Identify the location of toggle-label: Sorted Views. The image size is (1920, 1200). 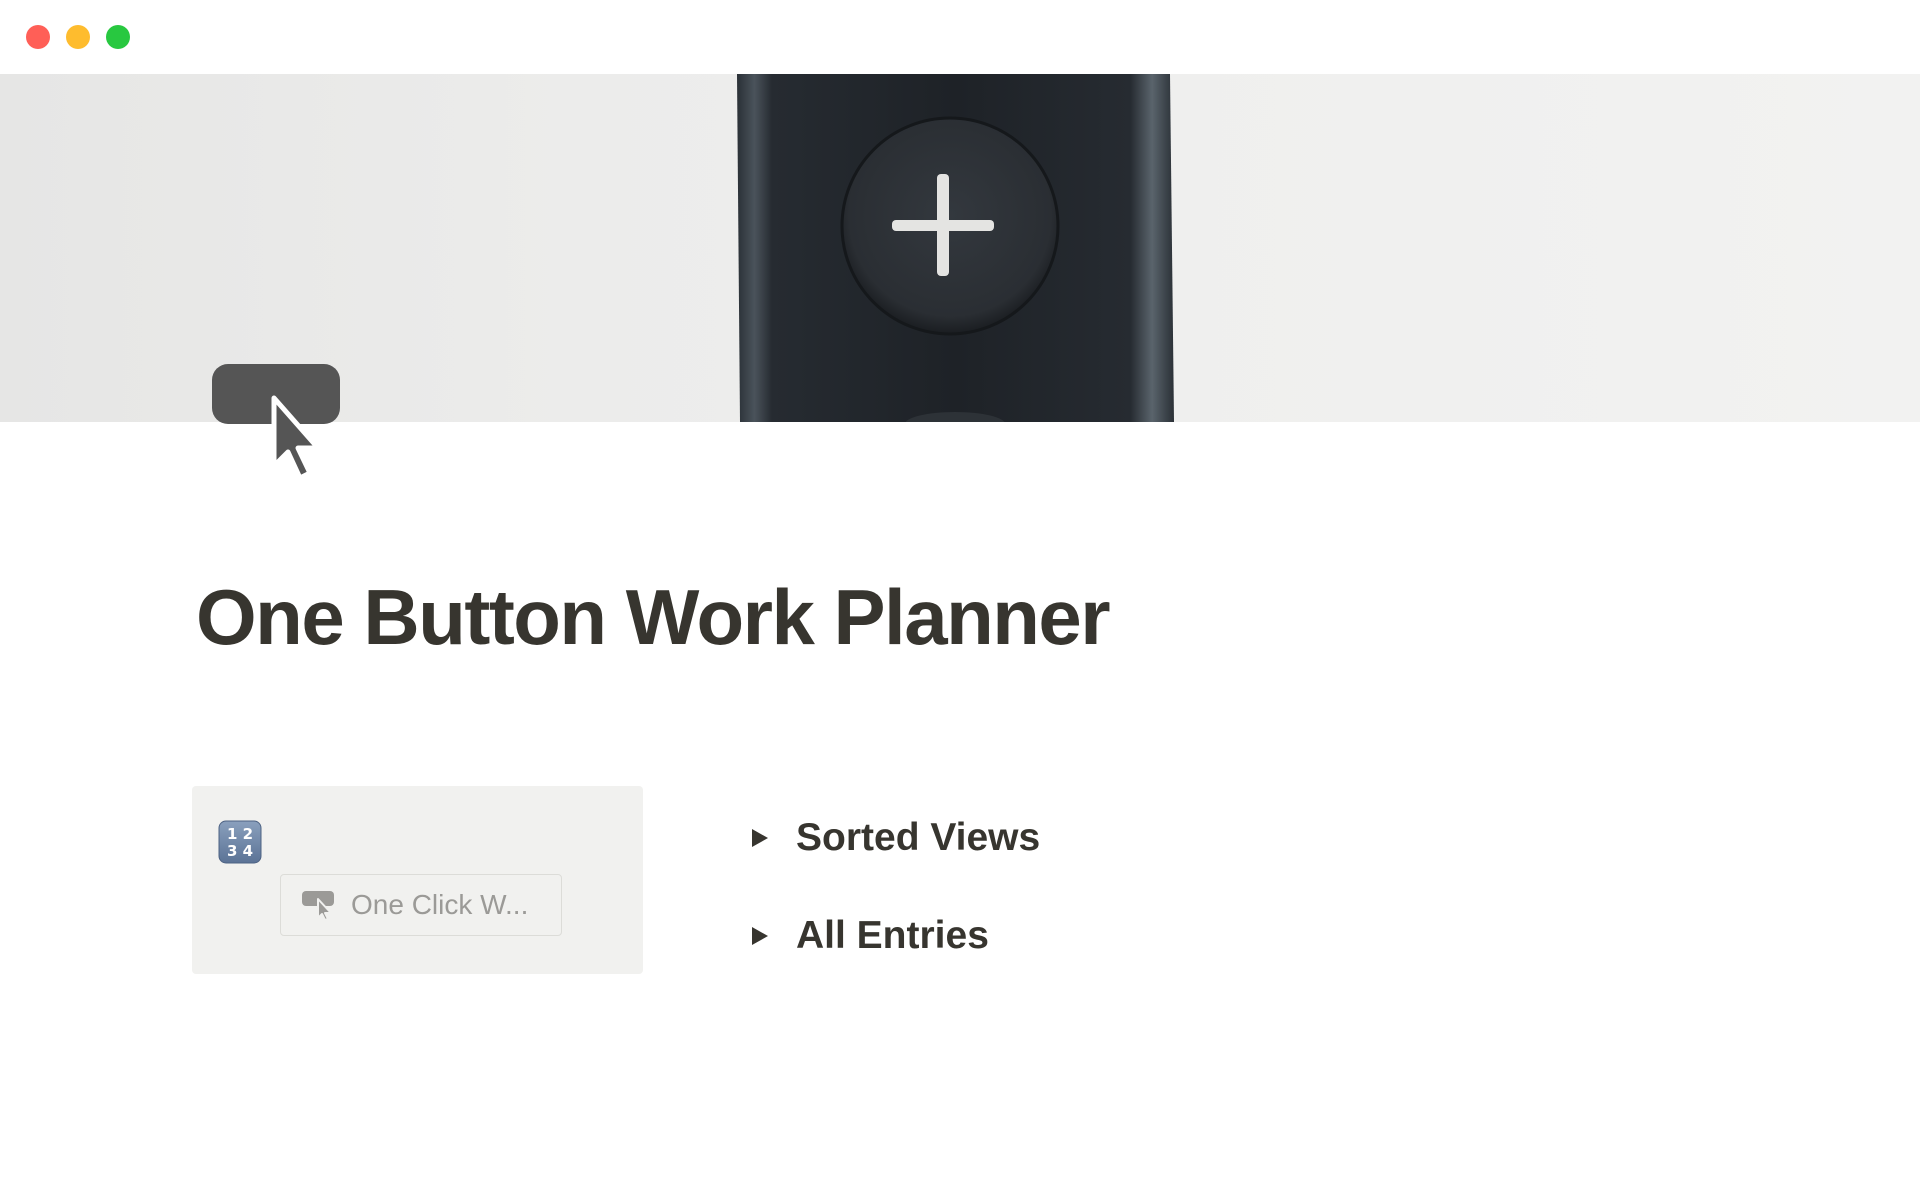
(918, 837).